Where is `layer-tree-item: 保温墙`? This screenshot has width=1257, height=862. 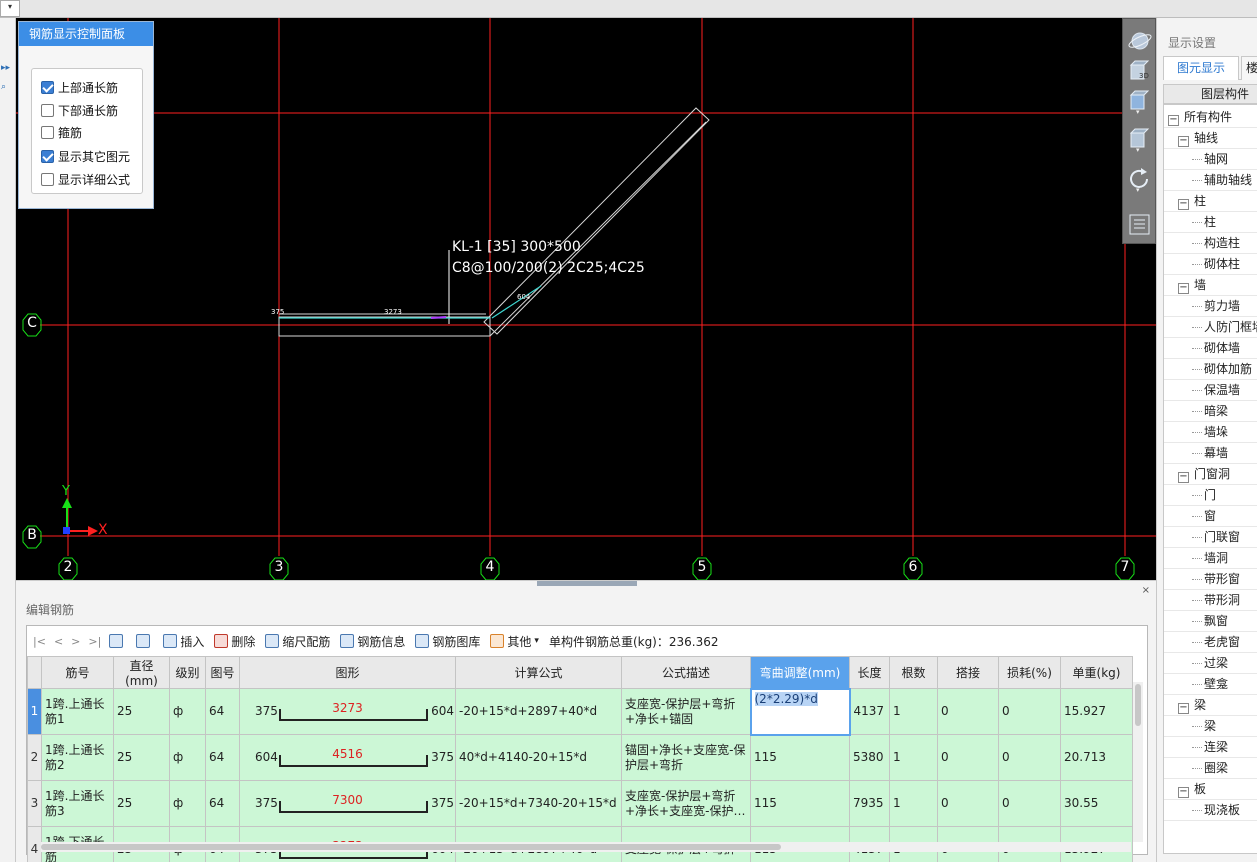
layer-tree-item: 保温墙 is located at coordinates (1215, 390).